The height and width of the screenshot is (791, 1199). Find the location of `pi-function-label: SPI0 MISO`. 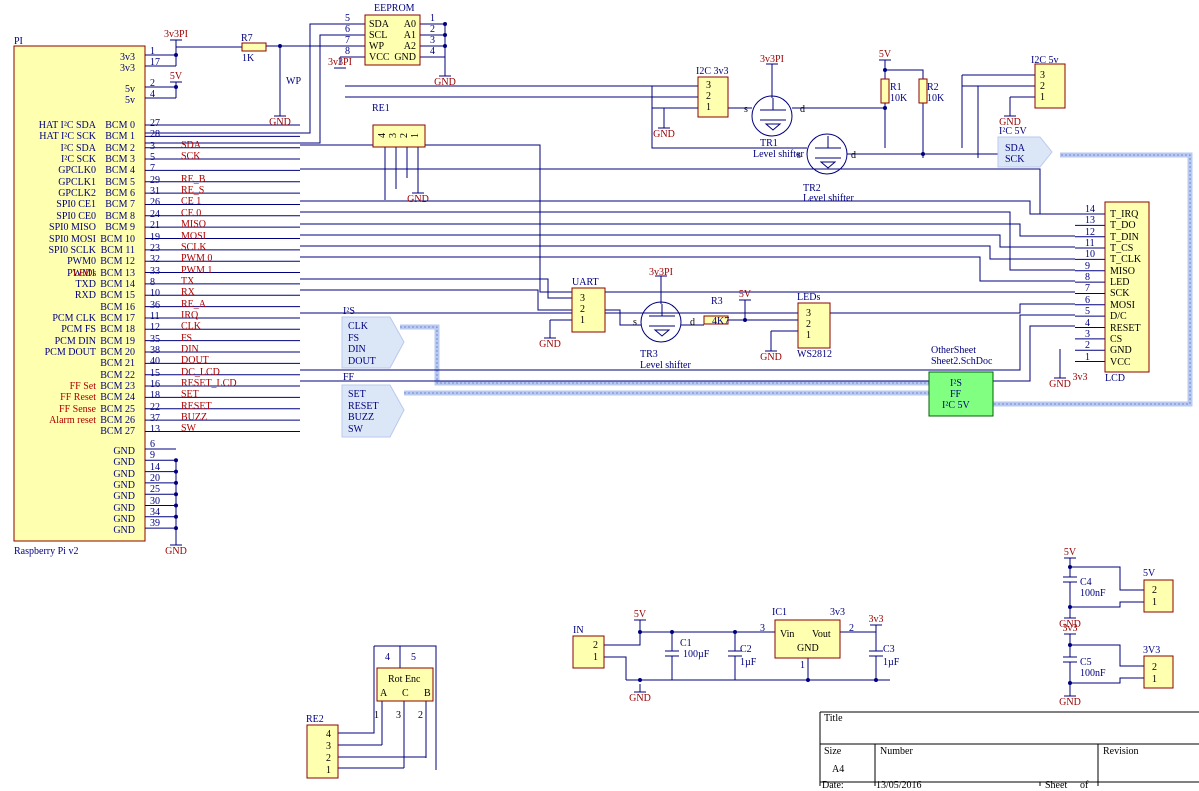

pi-function-label: SPI0 MISO is located at coordinates (72, 228).